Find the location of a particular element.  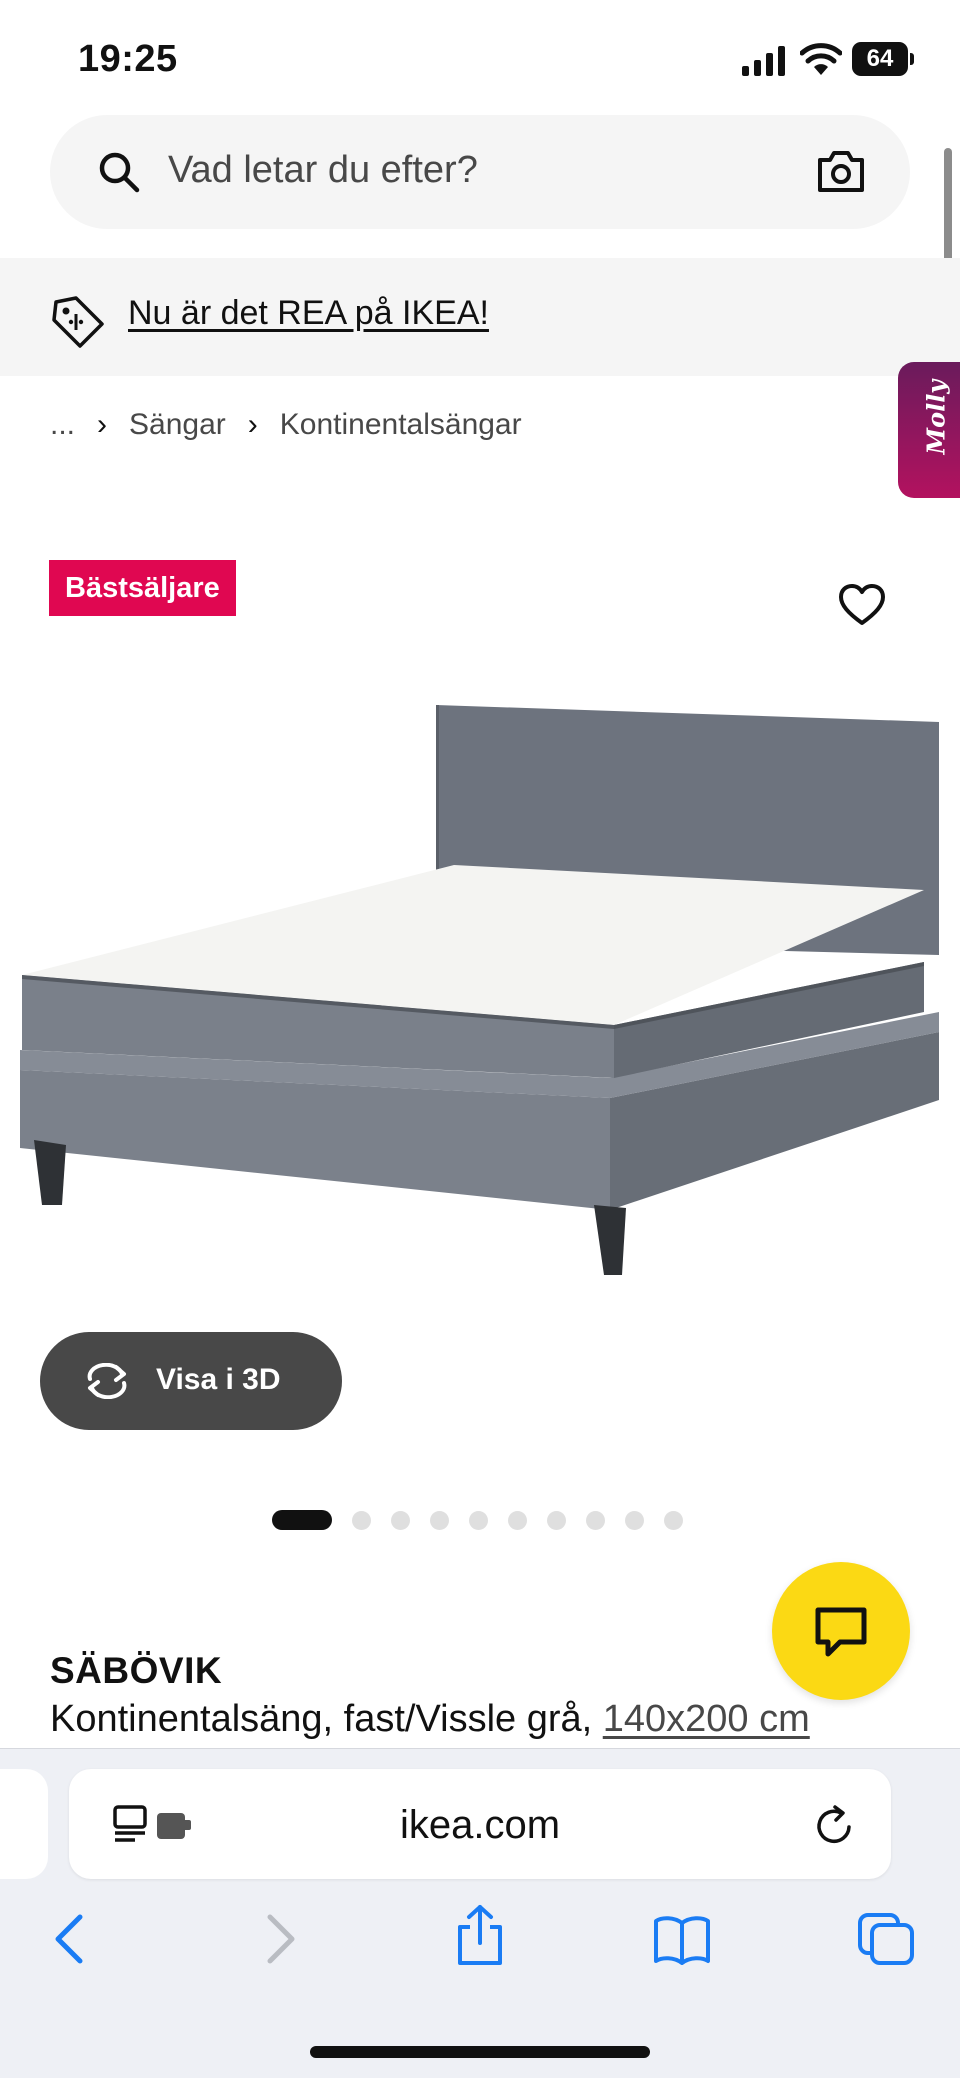

cellular-signal-icon is located at coordinates (763, 61).